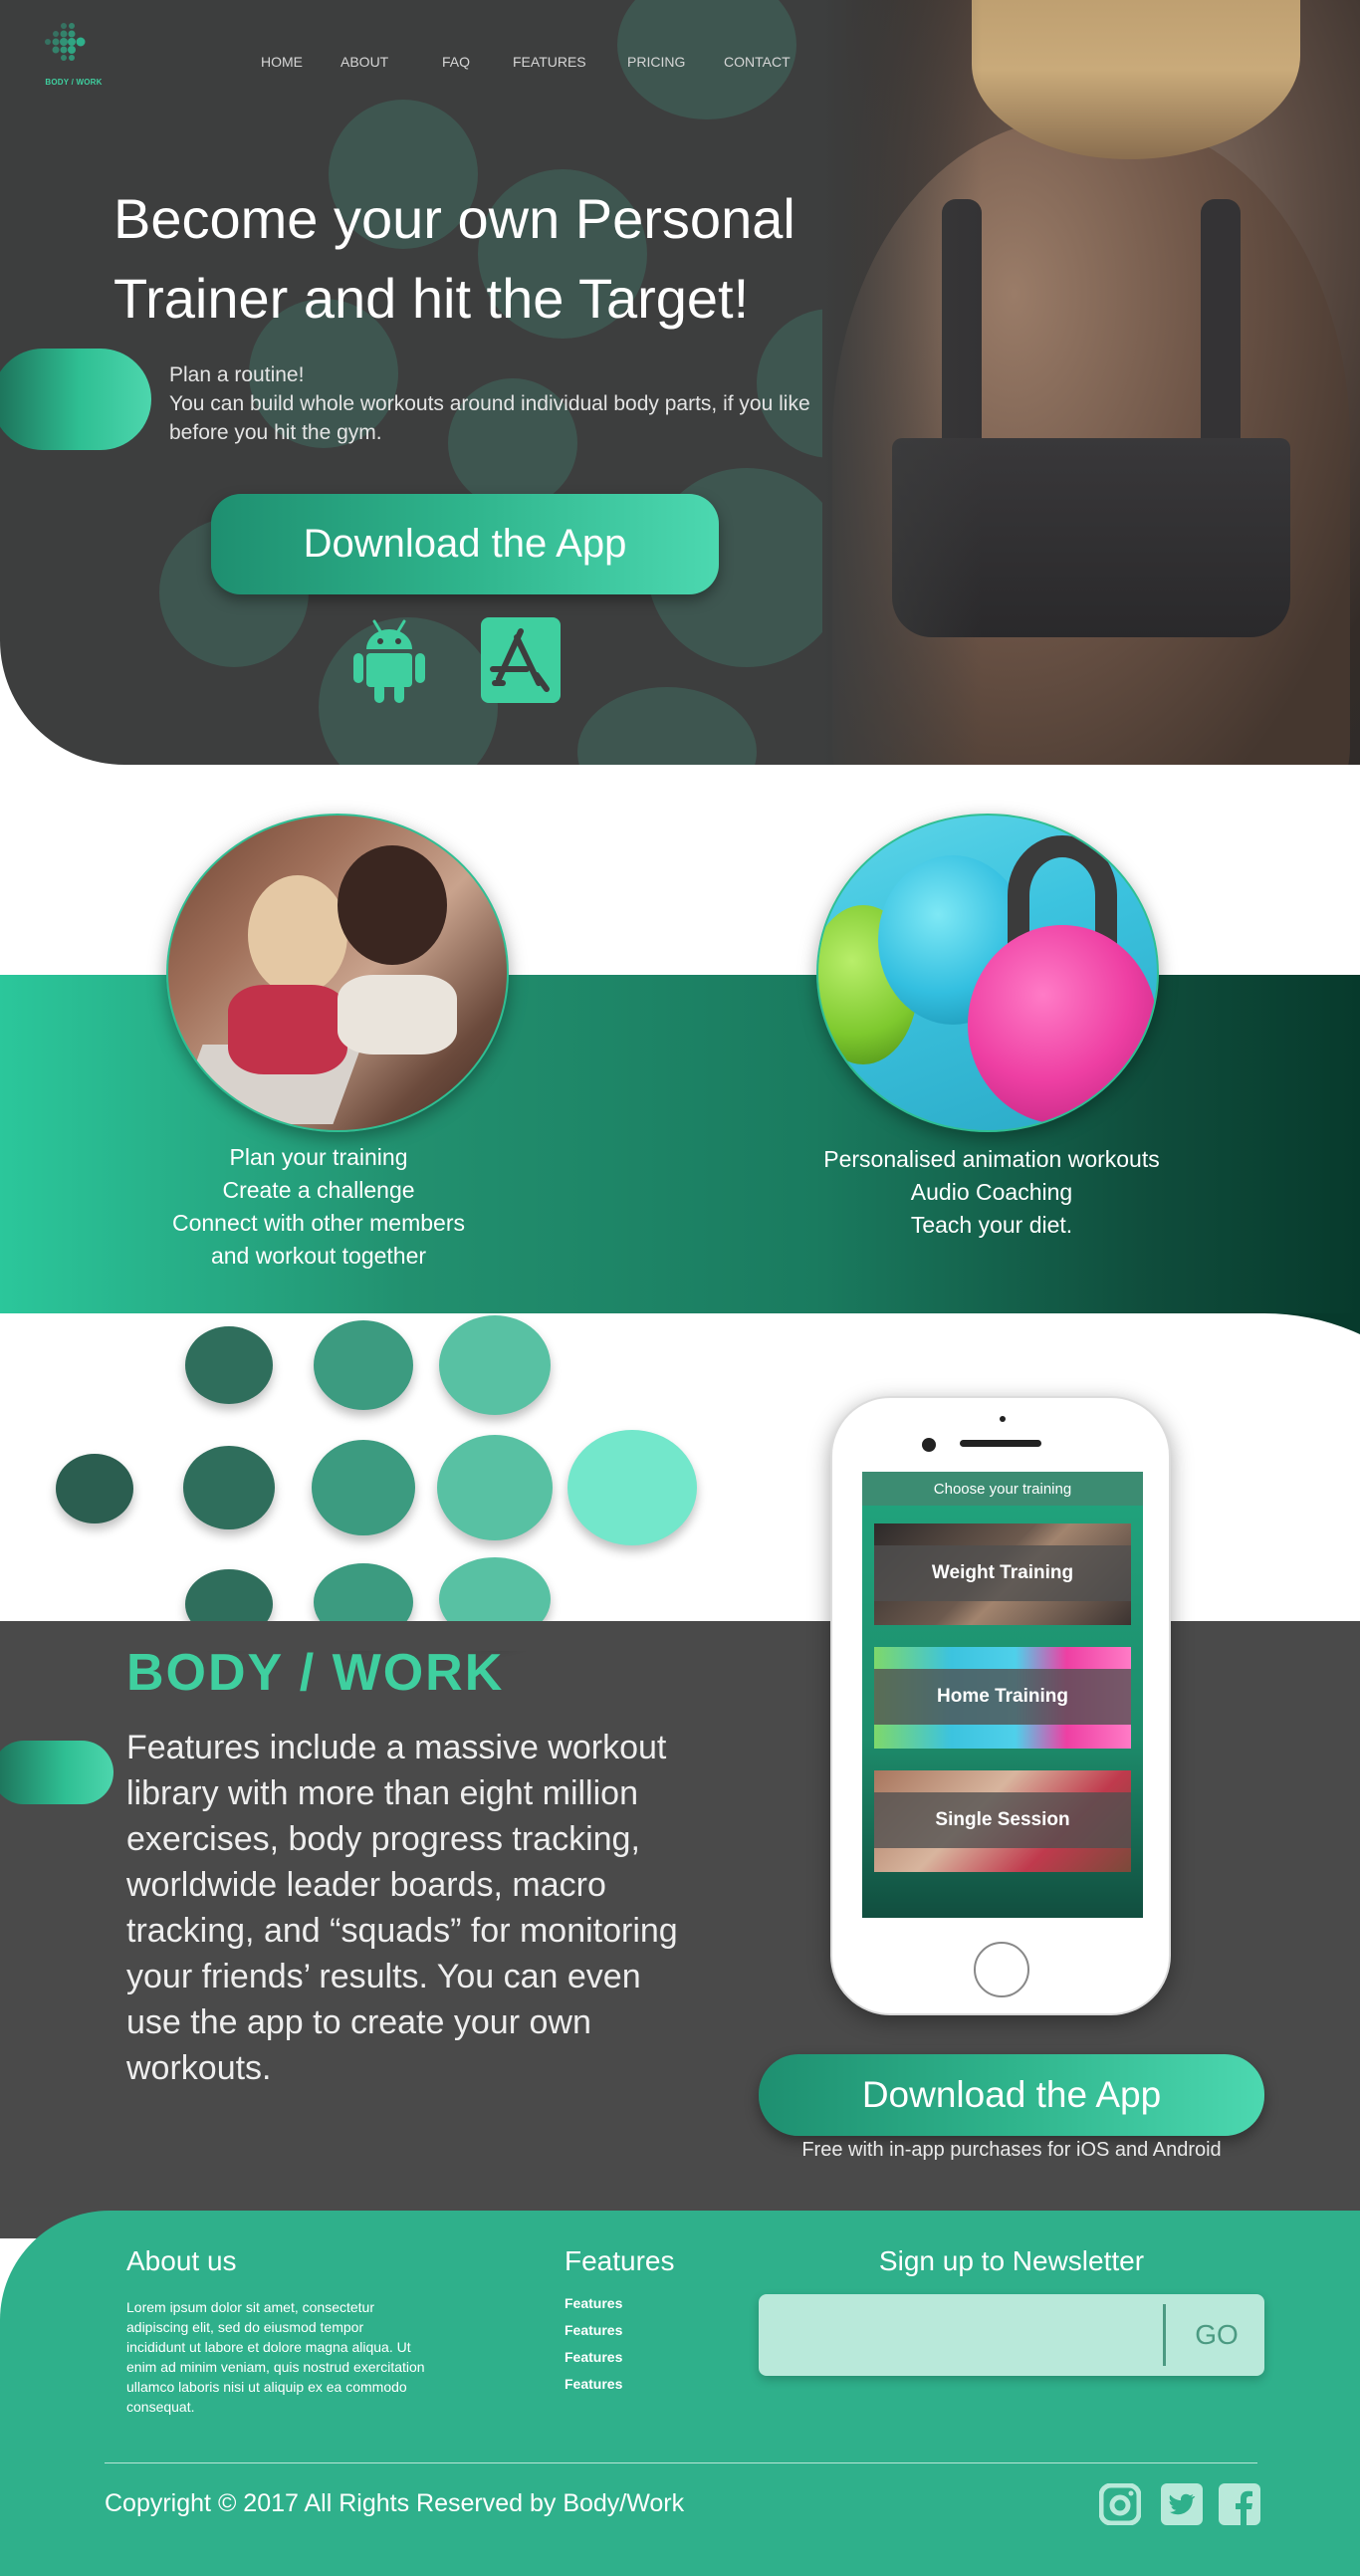 The image size is (1360, 2576). What do you see at coordinates (454, 218) in the screenshot?
I see `hero-title-line1: Become your own Personal` at bounding box center [454, 218].